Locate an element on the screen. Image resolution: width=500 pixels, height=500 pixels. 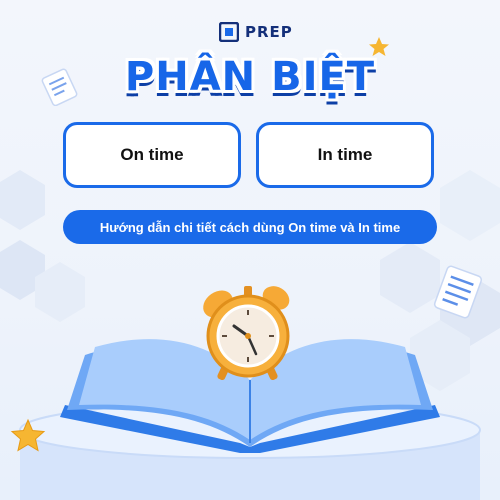
star-icon is located at coordinates (28, 435).